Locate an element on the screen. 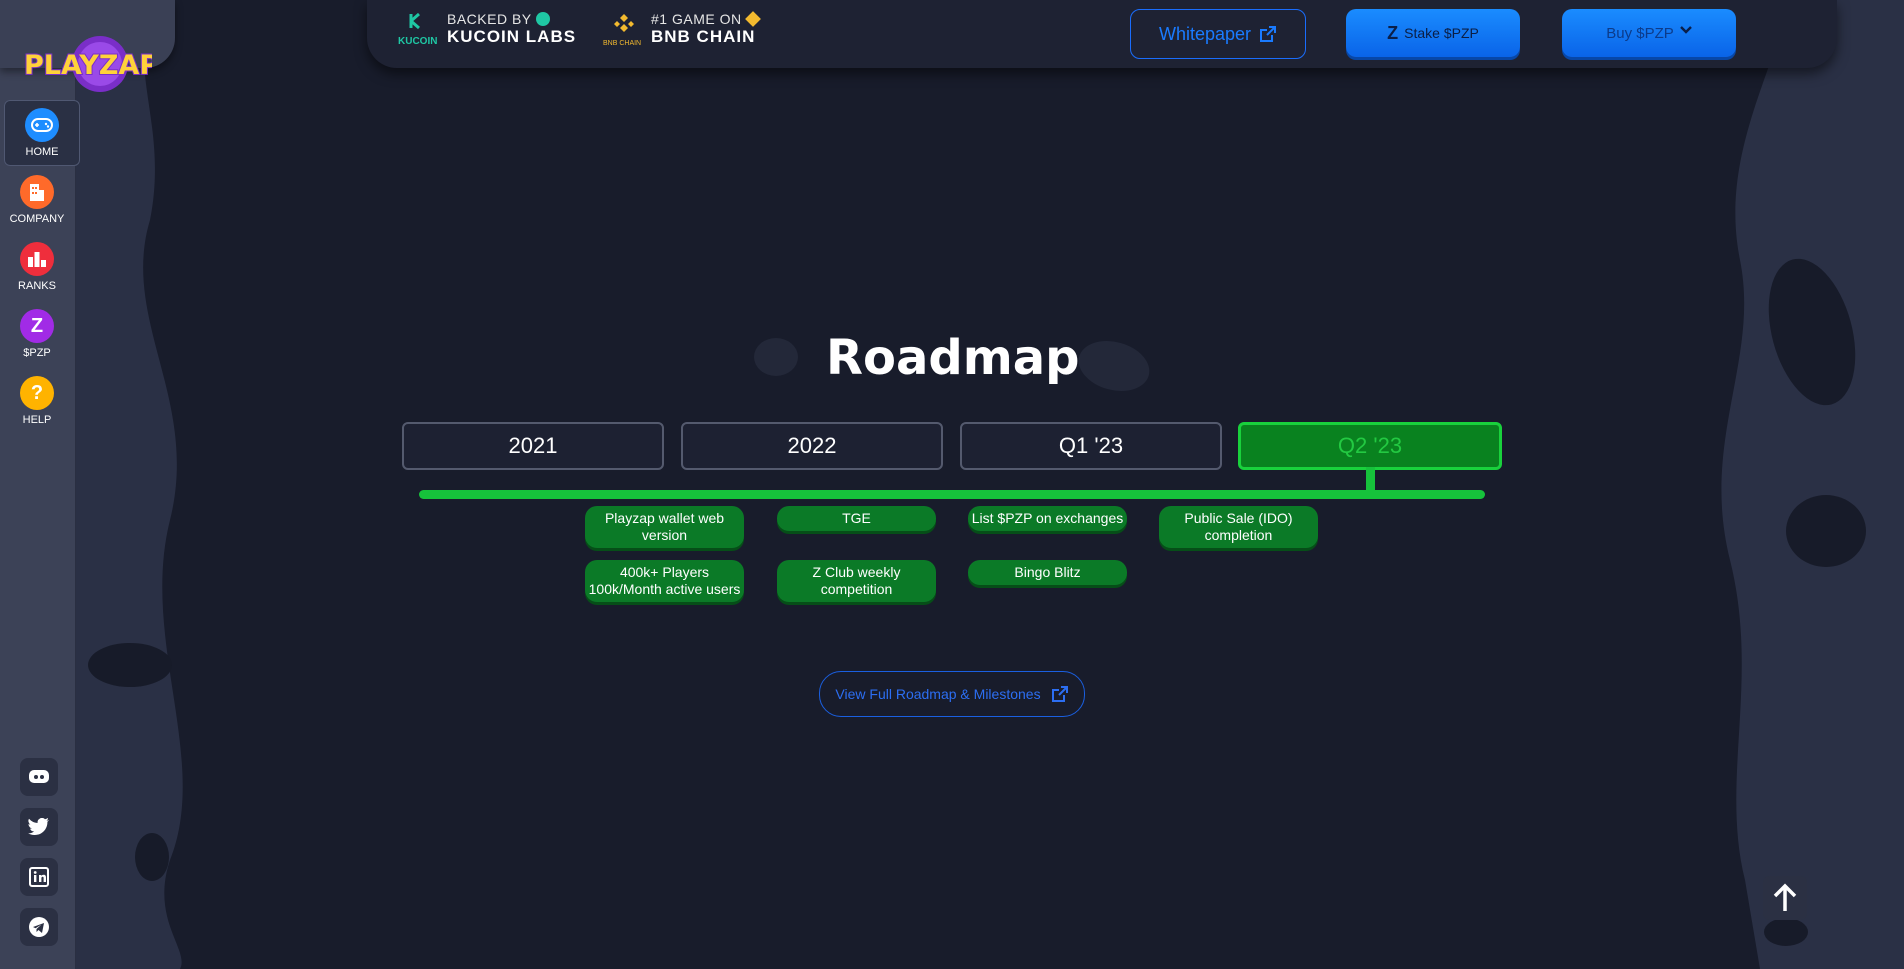 The height and width of the screenshot is (969, 1904). gamepad-icon is located at coordinates (42, 125).